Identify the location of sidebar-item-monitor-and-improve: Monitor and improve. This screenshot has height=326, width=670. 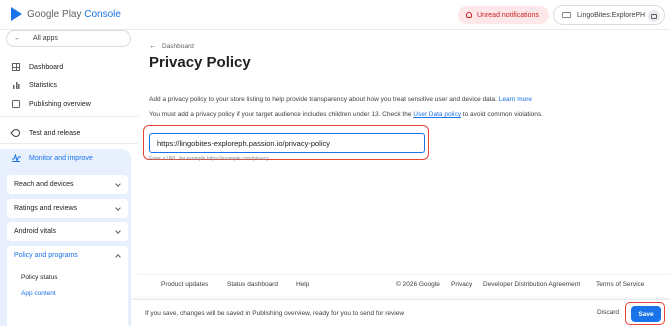
(52, 158).